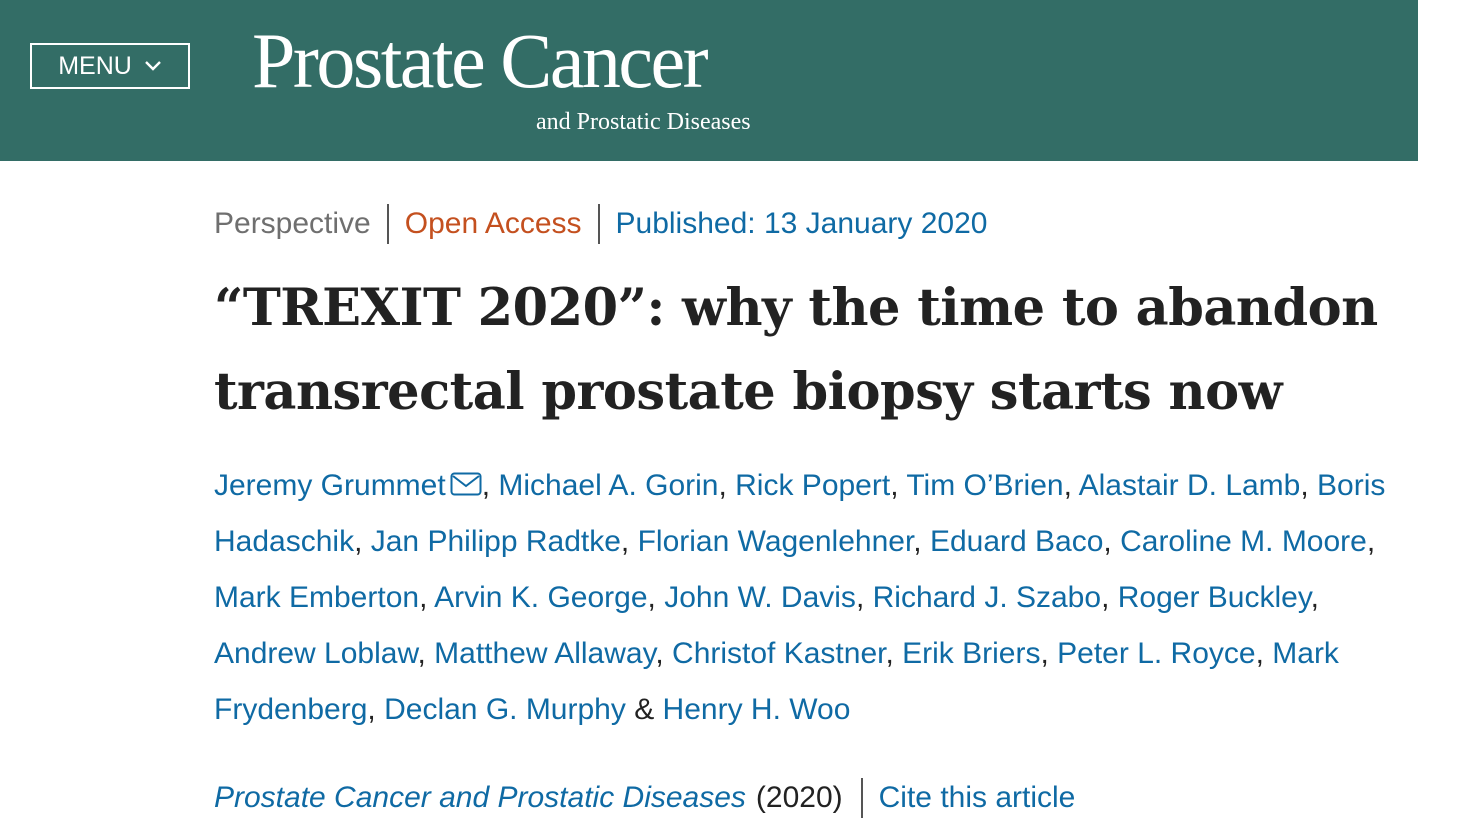 The height and width of the screenshot is (838, 1464). Describe the element at coordinates (757, 709) in the screenshot. I see `author-link: Henry H. Woo` at that location.